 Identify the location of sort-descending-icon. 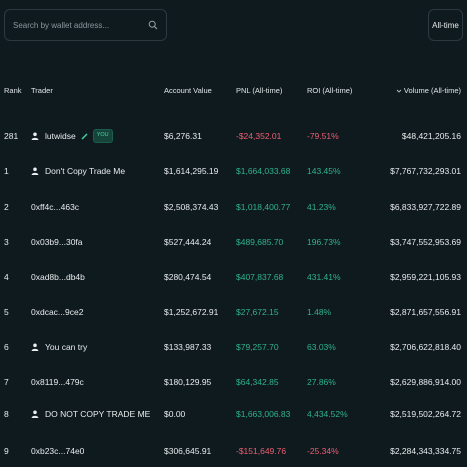
(399, 91).